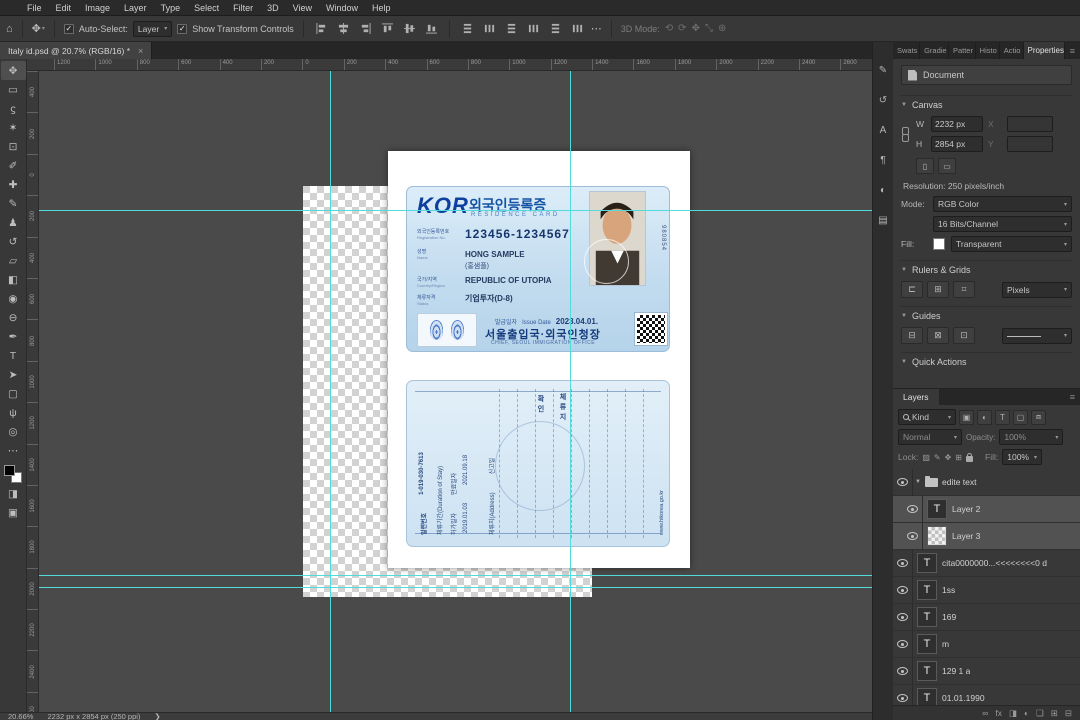 The image size is (1080, 720). Describe the element at coordinates (1054, 713) in the screenshot. I see `new-layer-icon: ⊞` at that location.